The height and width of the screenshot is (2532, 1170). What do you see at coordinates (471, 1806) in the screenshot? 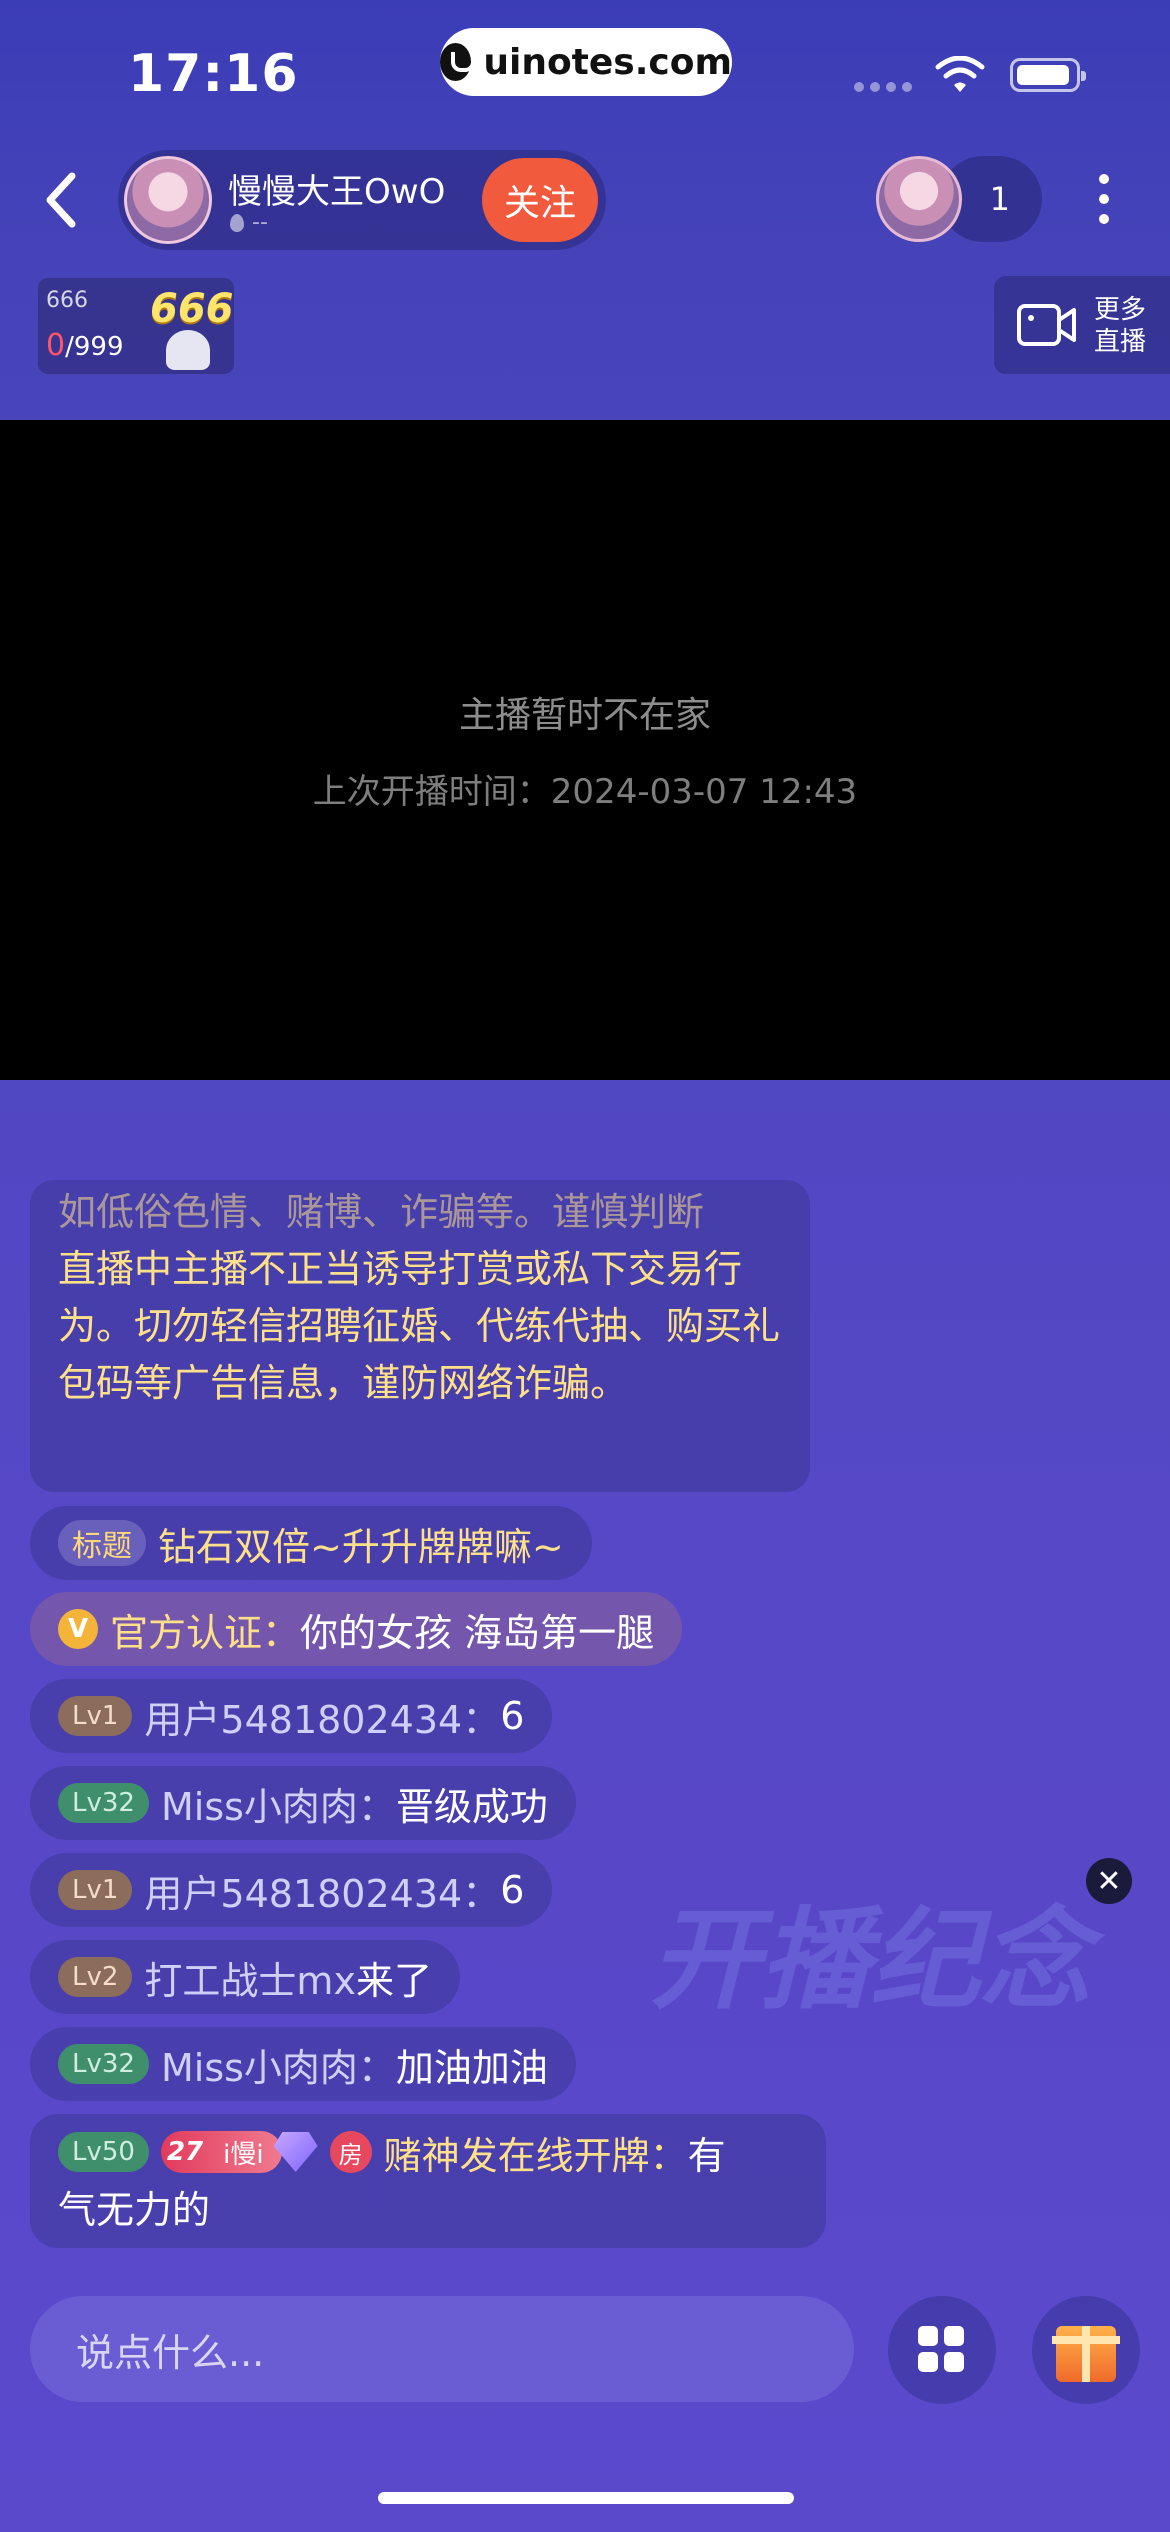
I see `chat-text: 晋级成功` at bounding box center [471, 1806].